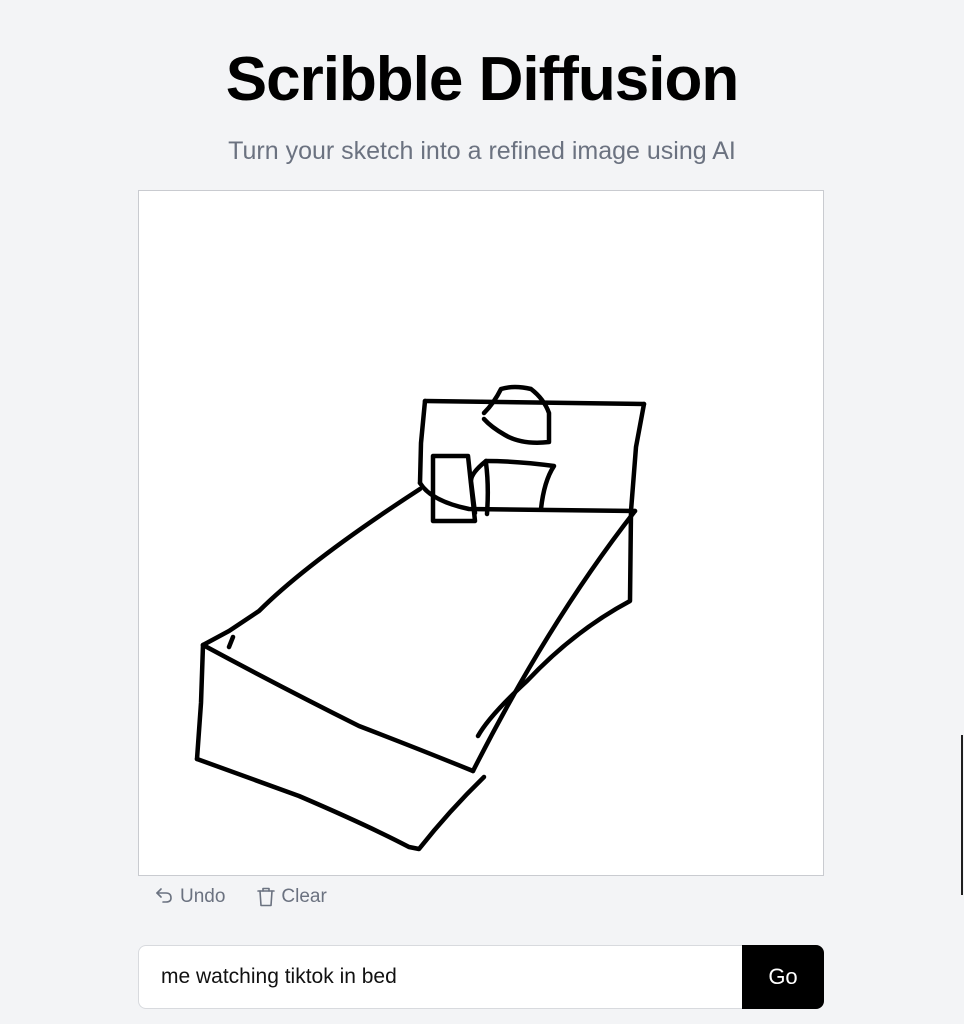 This screenshot has height=1024, width=964. What do you see at coordinates (783, 977) in the screenshot?
I see `go-button: Go` at bounding box center [783, 977].